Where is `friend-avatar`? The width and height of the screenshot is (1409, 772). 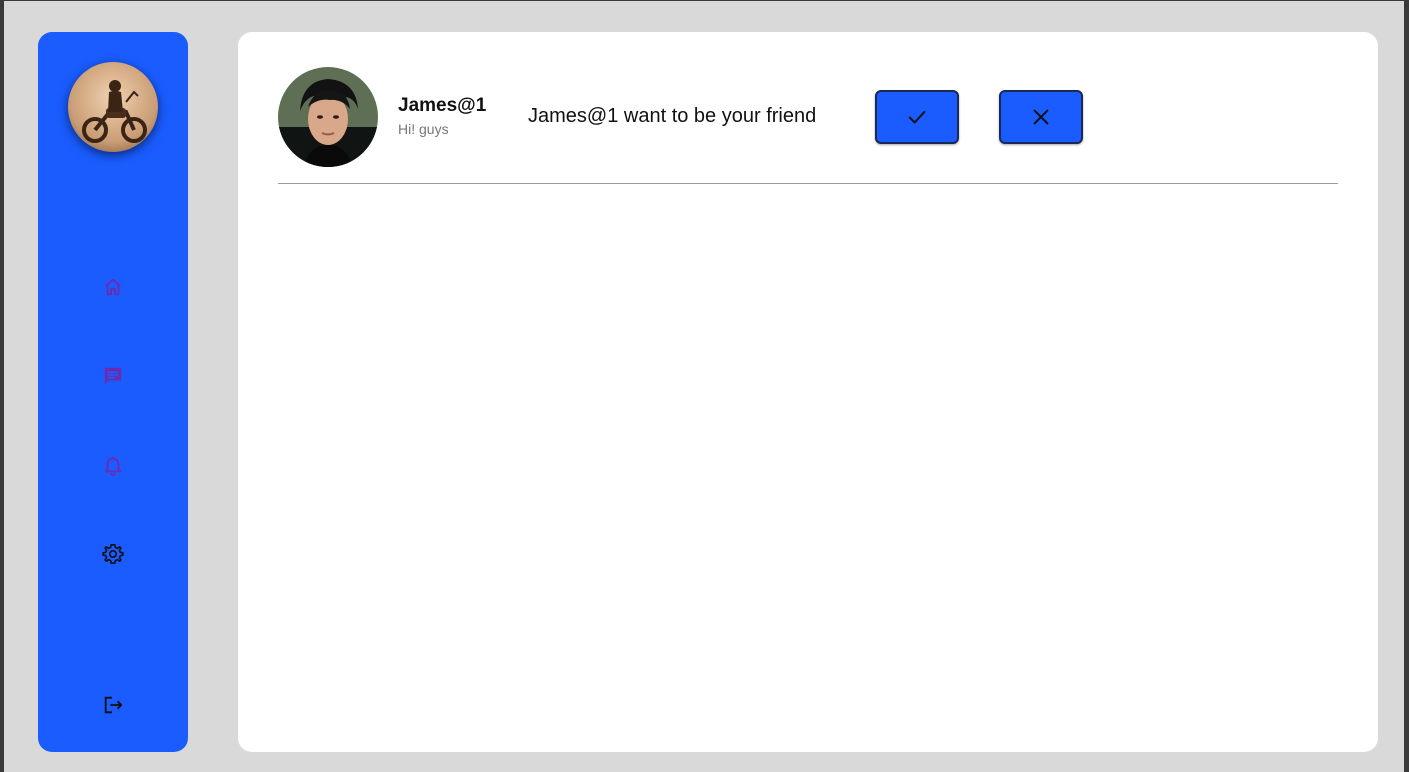 friend-avatar is located at coordinates (328, 117).